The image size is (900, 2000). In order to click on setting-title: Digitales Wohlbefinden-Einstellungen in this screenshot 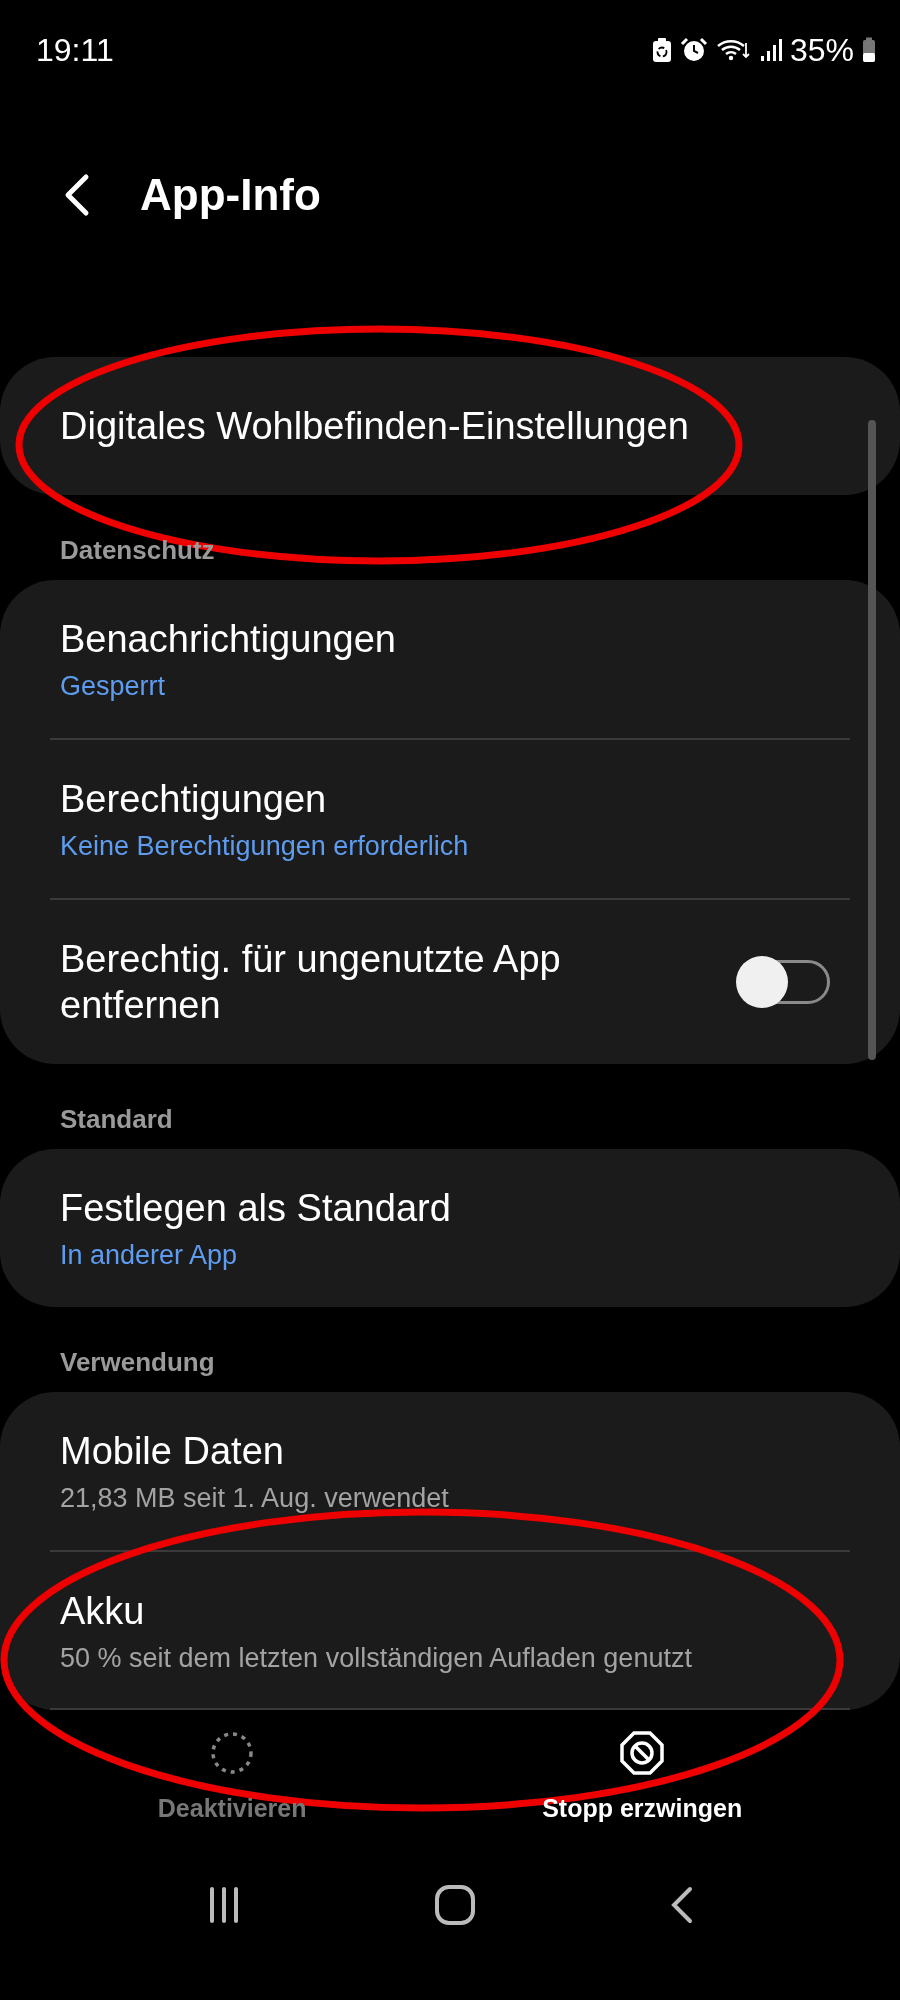, I will do `click(374, 426)`.